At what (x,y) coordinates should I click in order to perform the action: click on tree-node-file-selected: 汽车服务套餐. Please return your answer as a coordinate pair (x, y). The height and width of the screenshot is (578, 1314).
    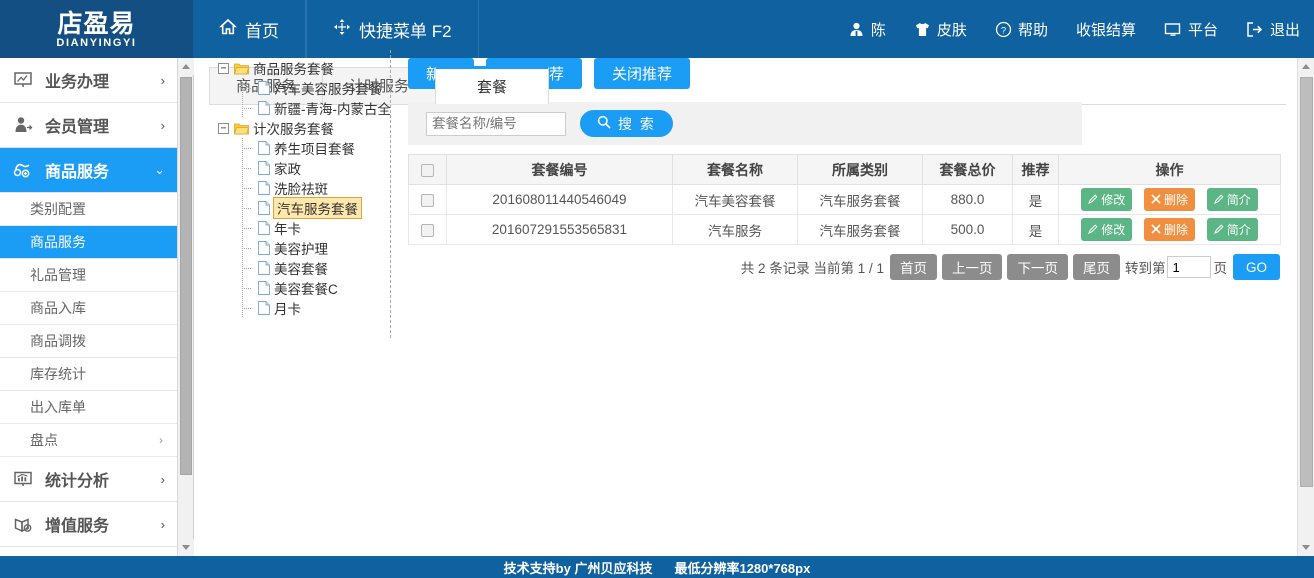
    Looking at the image, I should click on (302, 208).